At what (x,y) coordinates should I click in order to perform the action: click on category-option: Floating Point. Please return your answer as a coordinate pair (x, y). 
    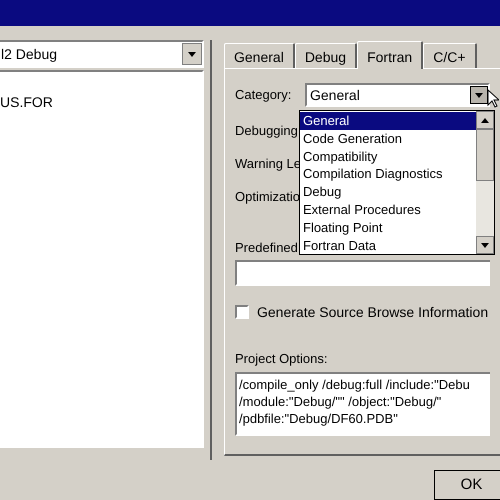
    Looking at the image, I should click on (388, 227).